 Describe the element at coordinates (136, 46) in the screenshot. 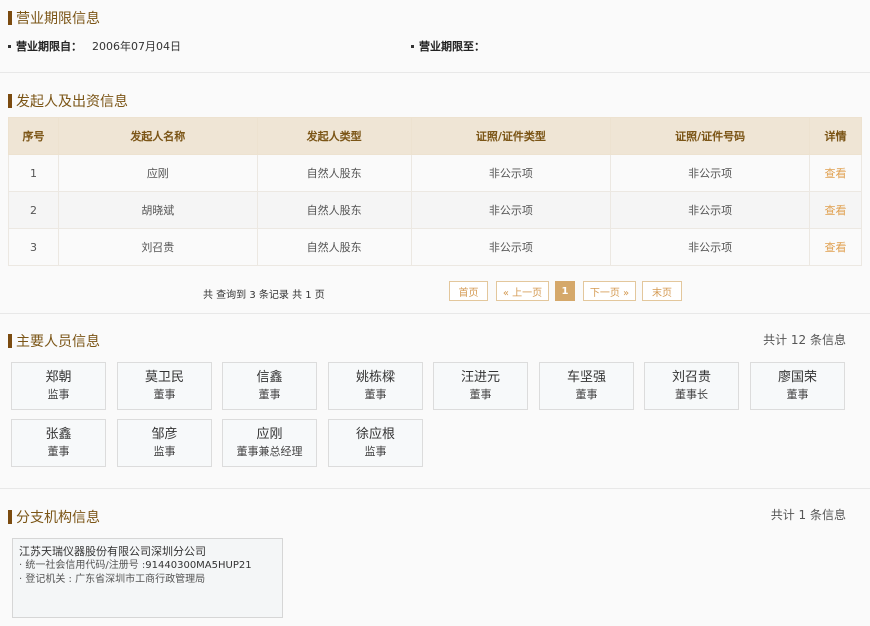

I see `term-from-value: 2006年07月04日` at that location.